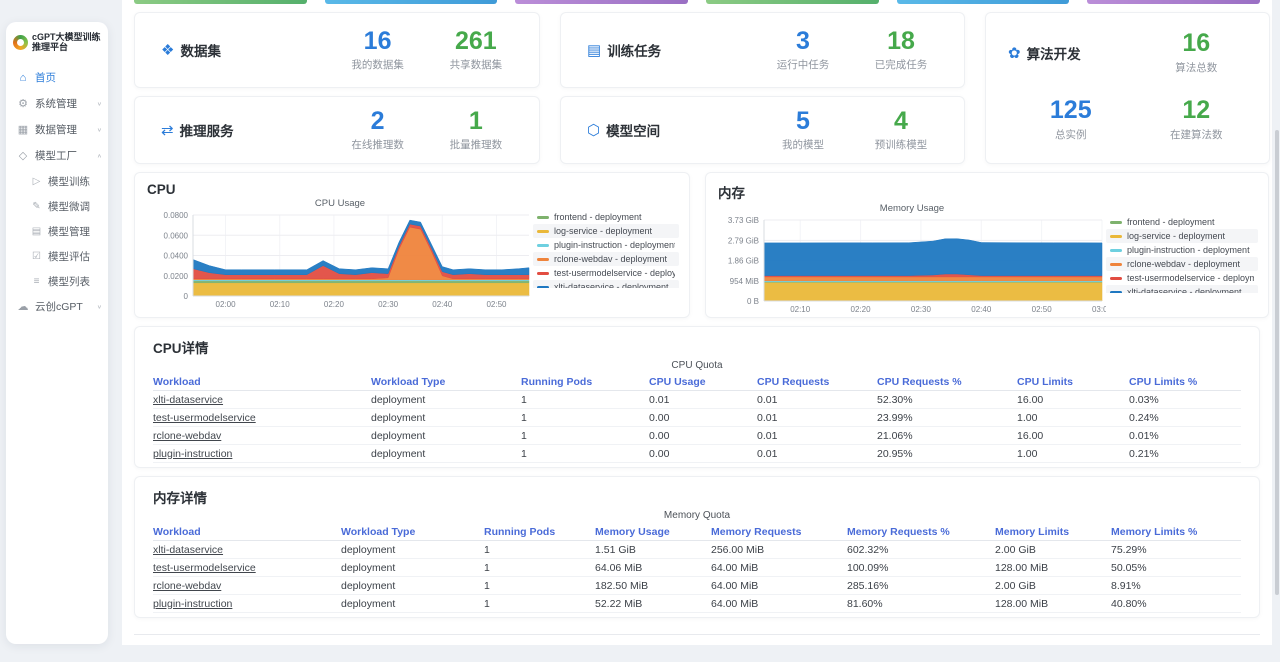 The image size is (1280, 662). Describe the element at coordinates (1197, 52) in the screenshot. I see `stat-metric: 16 算法总数` at that location.